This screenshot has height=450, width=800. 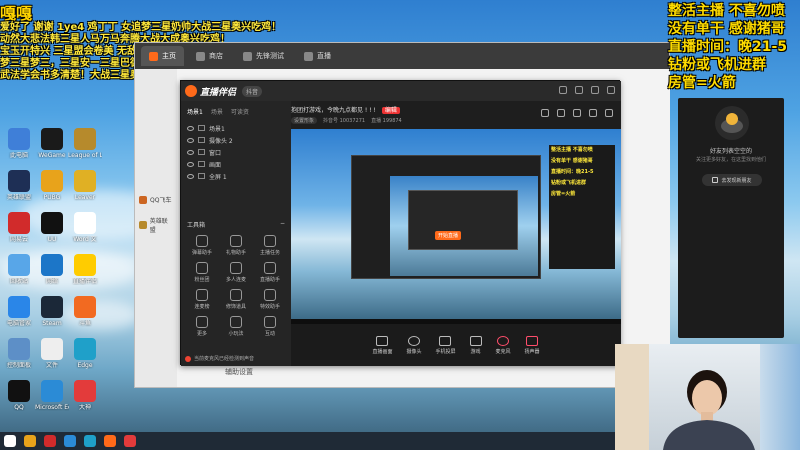 I want to click on desktop-icon: Steam, so click(x=52, y=311).